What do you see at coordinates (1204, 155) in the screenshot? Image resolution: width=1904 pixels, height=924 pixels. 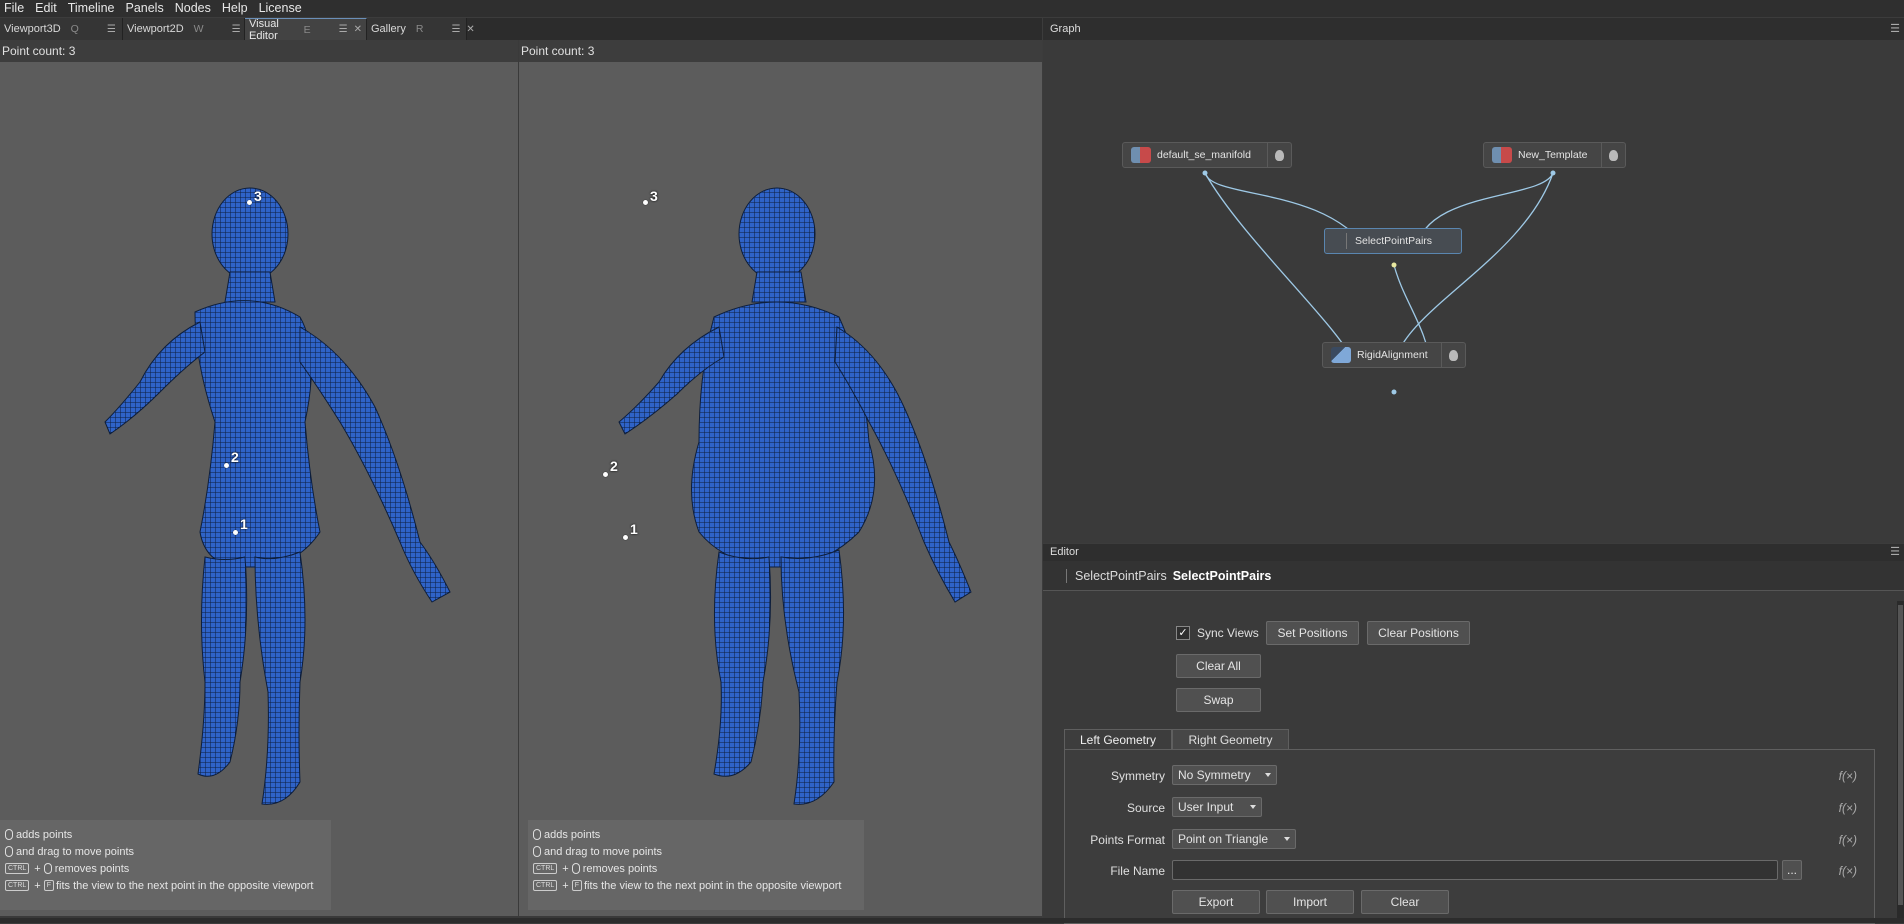 I see `node-label: default_se_manifold` at bounding box center [1204, 155].